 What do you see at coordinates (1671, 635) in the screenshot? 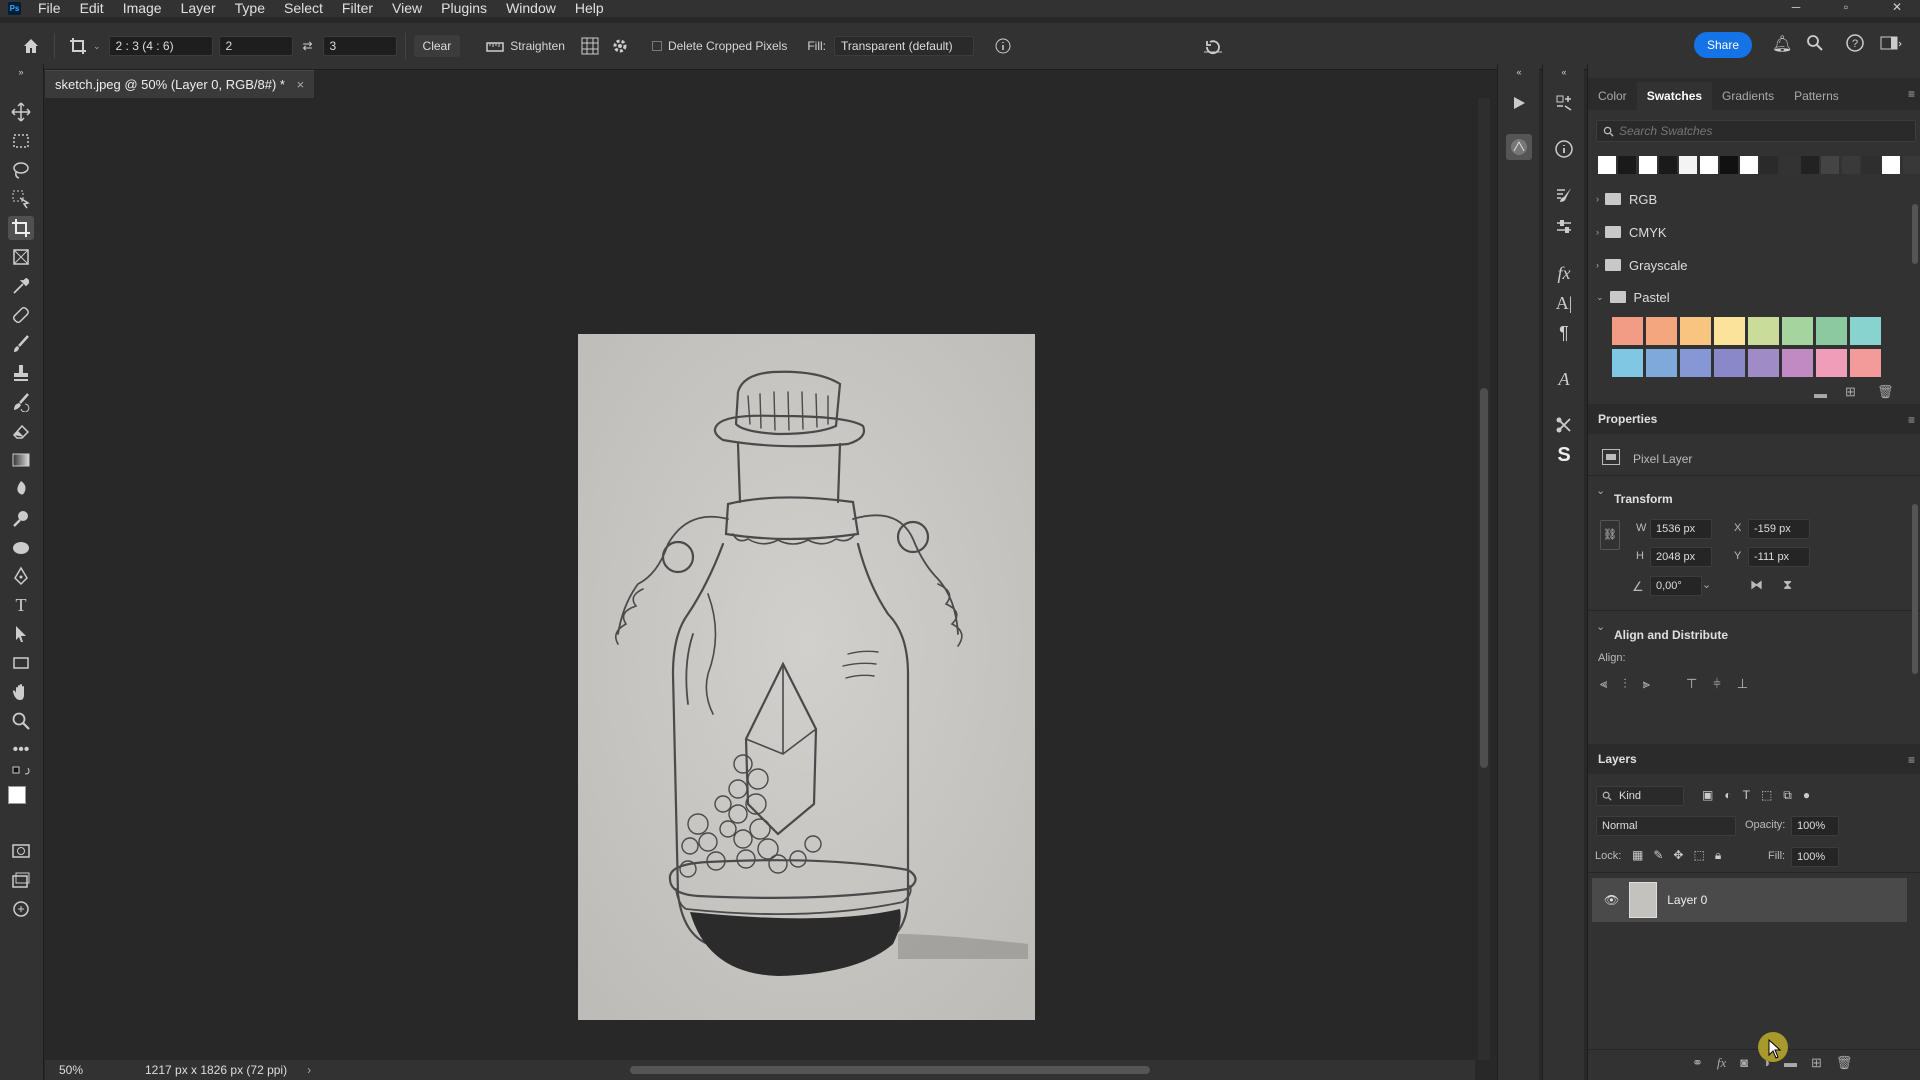
I see `align-distribute-title: Align and Distribute` at bounding box center [1671, 635].